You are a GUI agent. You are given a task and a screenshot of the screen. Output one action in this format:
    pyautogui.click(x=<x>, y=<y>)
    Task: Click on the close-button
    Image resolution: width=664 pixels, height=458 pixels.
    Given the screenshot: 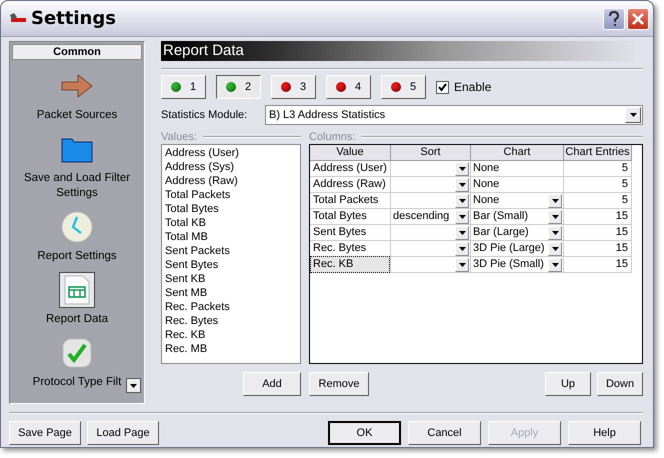 What is the action you would take?
    pyautogui.click(x=638, y=19)
    